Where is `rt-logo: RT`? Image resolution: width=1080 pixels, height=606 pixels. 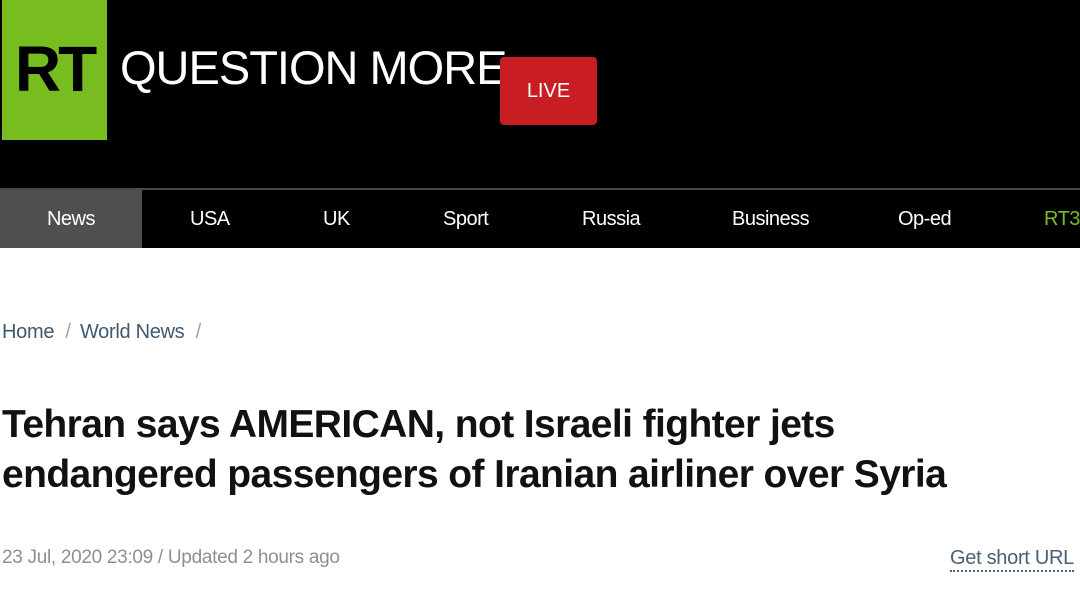
rt-logo: RT is located at coordinates (54, 70).